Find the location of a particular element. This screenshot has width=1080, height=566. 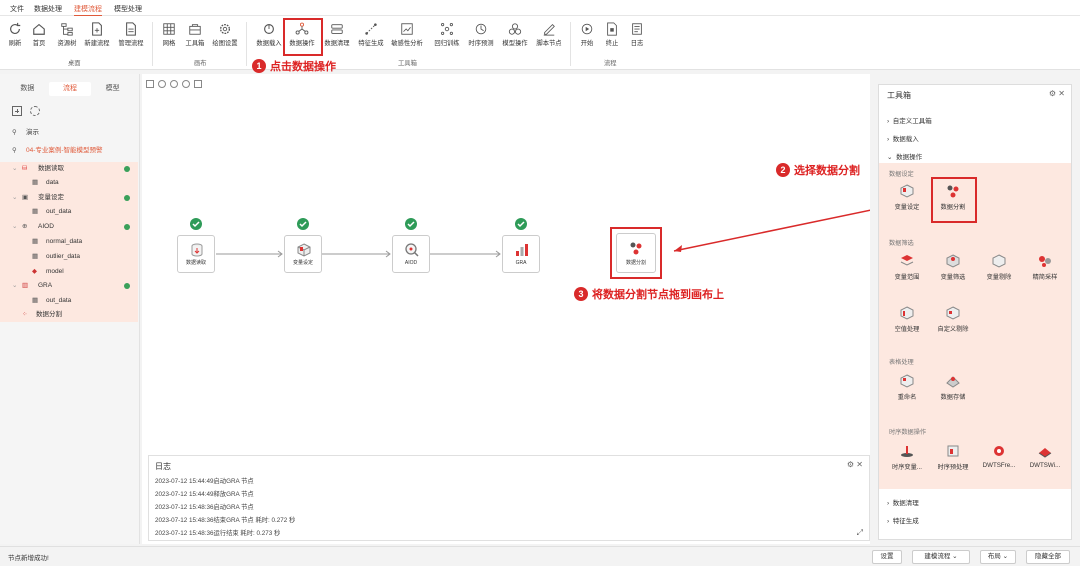

feature-gen-button: 特征生成 is located at coordinates (371, 35).